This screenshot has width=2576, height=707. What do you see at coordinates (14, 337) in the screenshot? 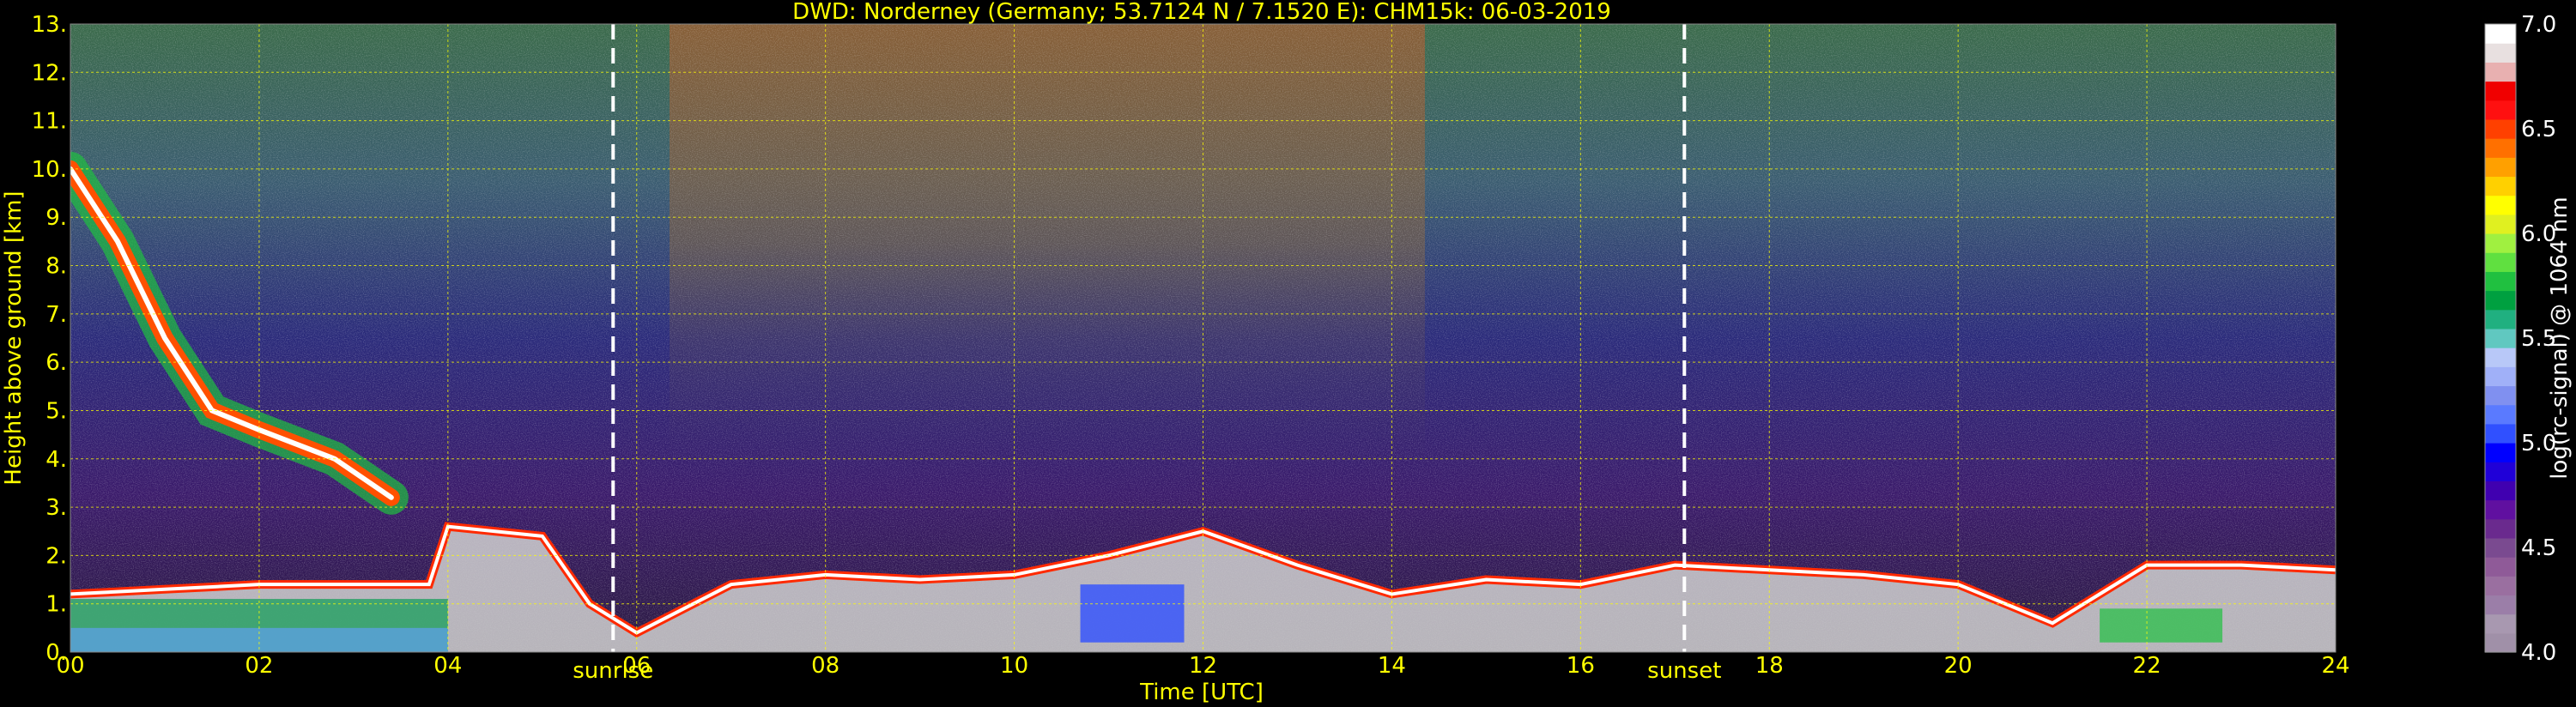
I see `y-axis-label: Height above ground [km]` at bounding box center [14, 337].